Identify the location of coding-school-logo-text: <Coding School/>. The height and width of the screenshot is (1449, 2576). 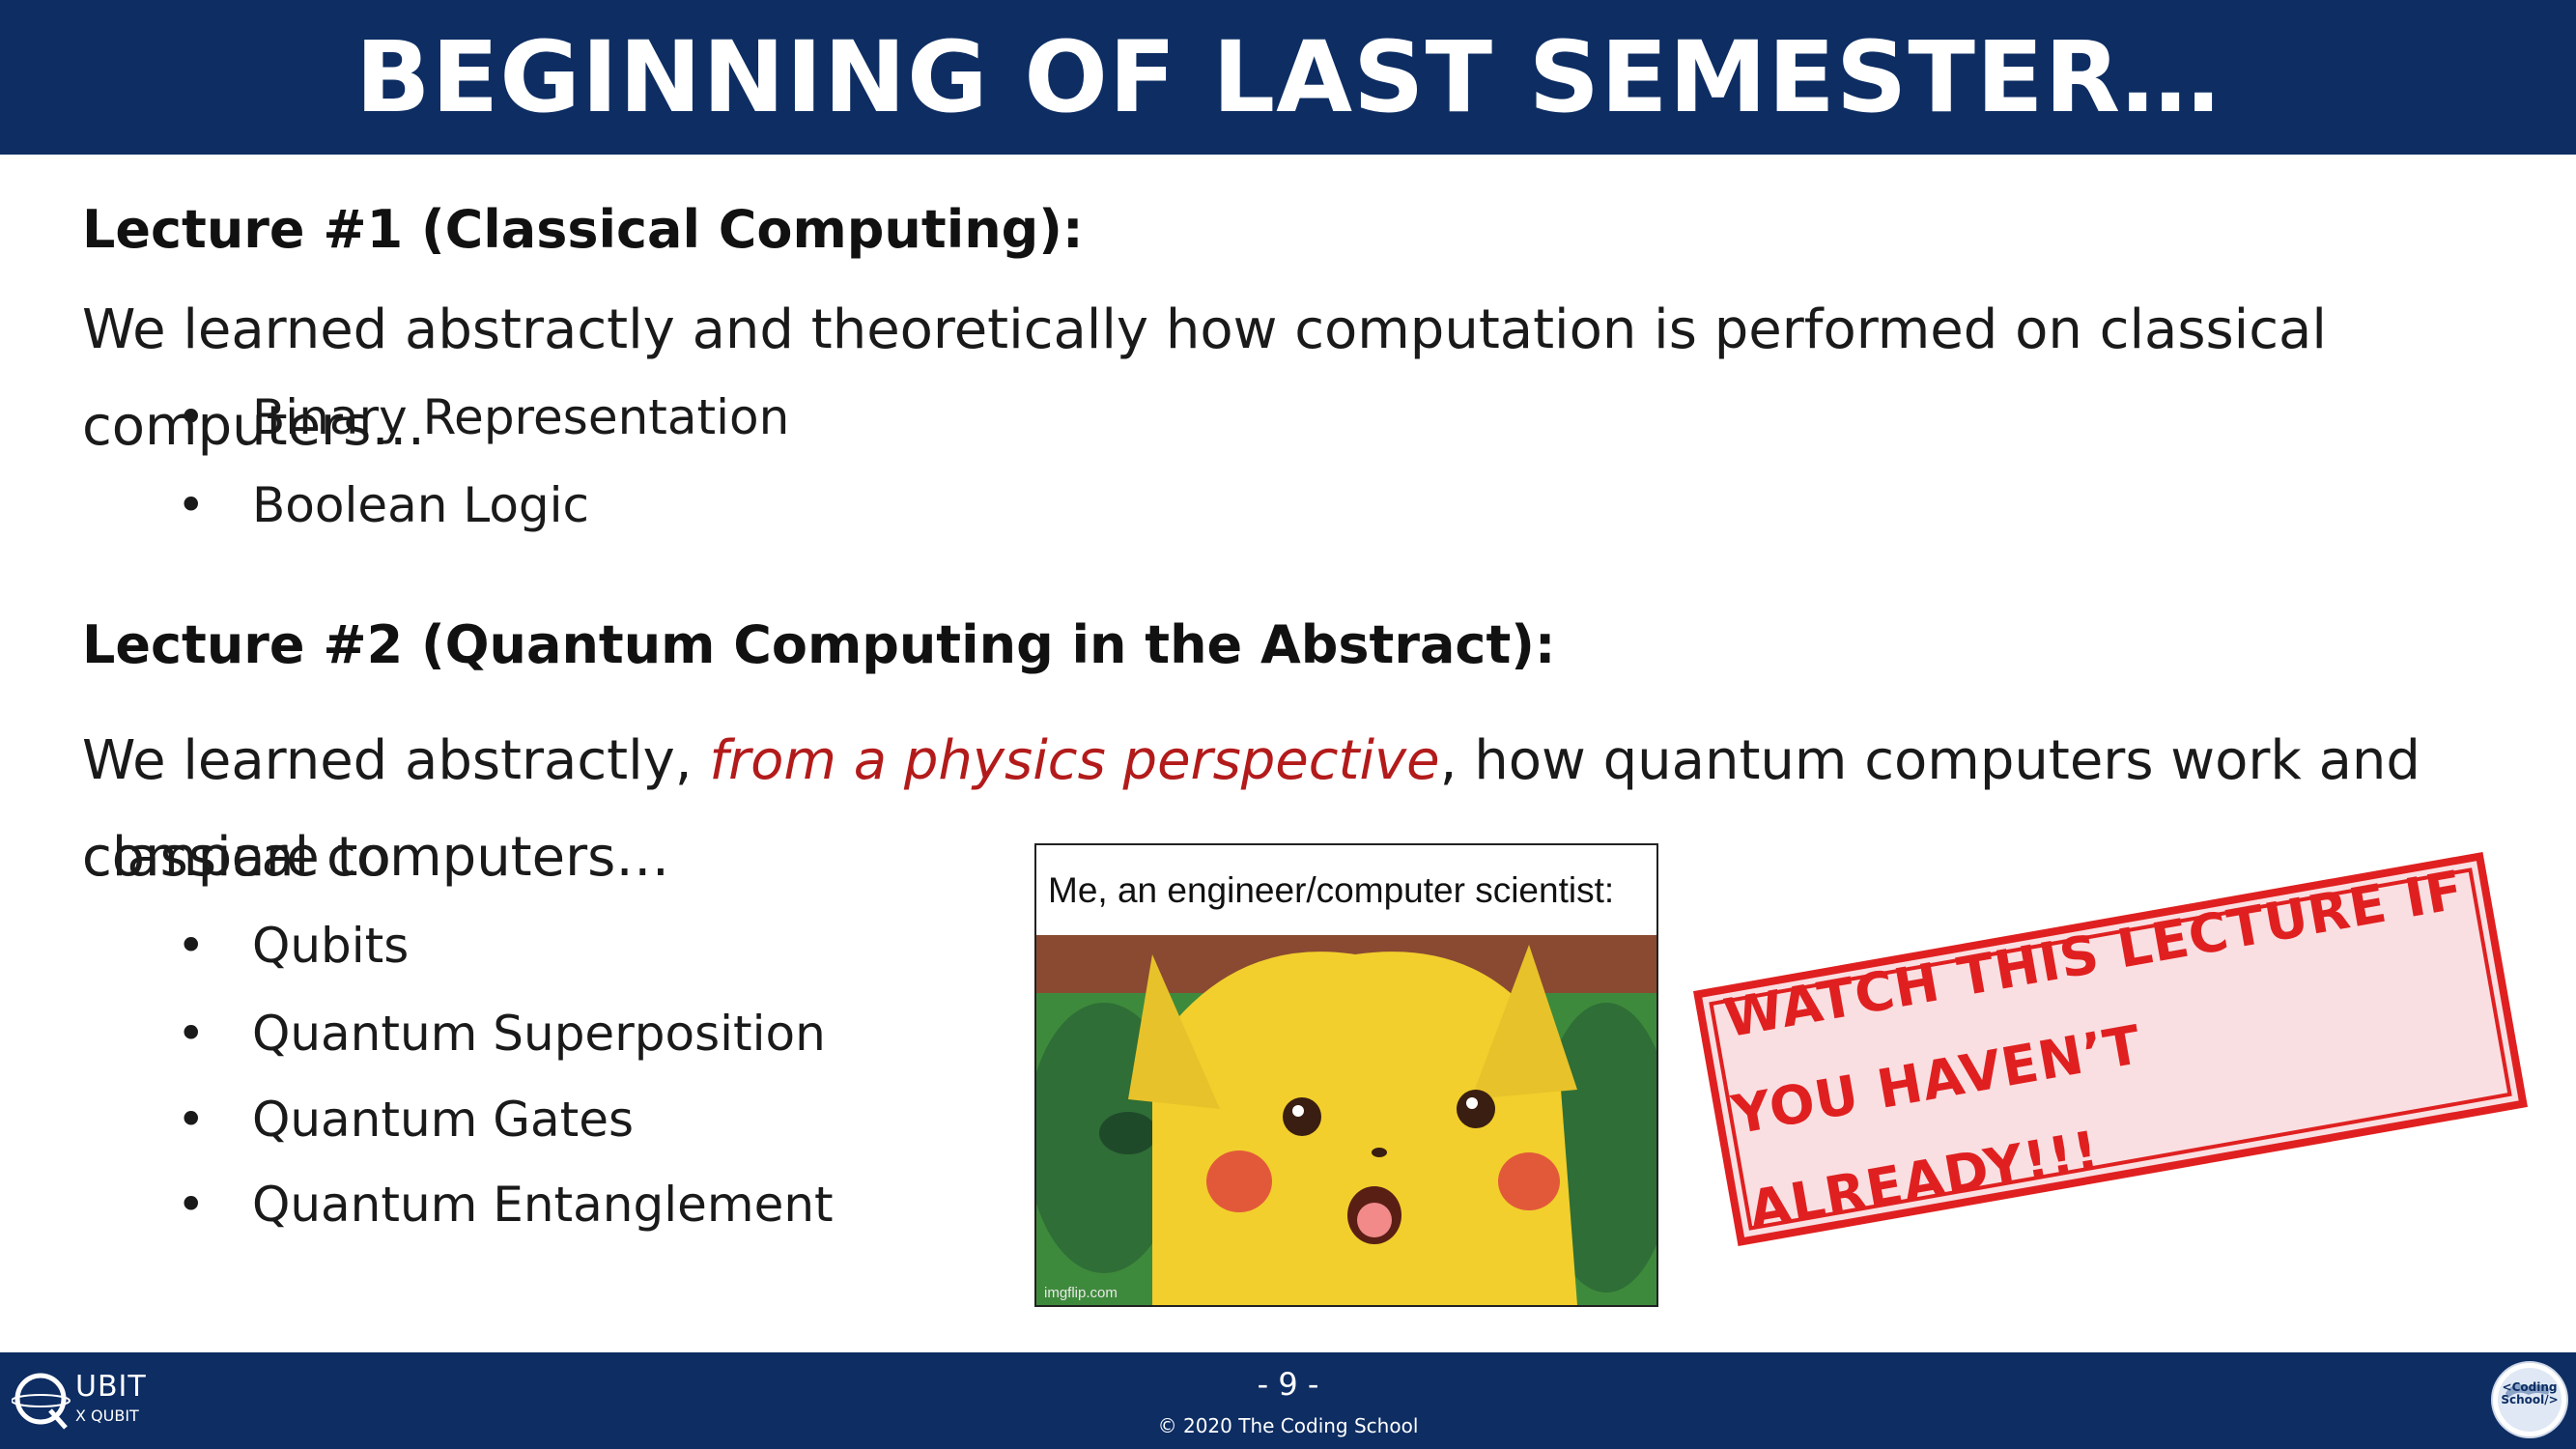
(2529, 1393).